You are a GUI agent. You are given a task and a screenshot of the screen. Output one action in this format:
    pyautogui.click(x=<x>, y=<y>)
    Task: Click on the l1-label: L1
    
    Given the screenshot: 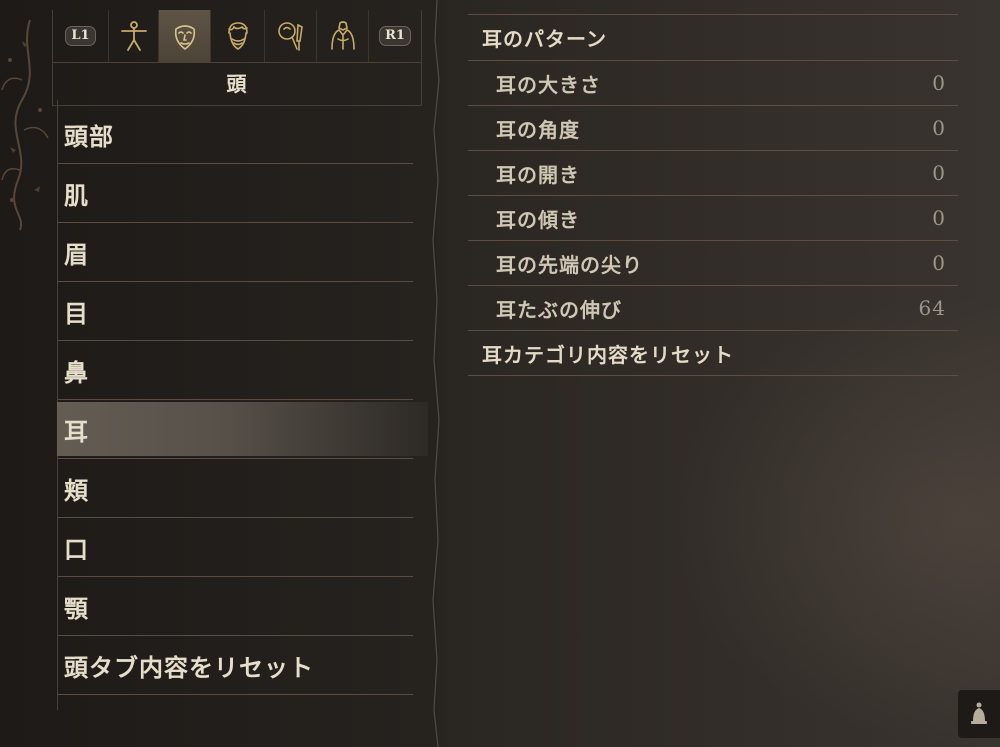 What is the action you would take?
    pyautogui.click(x=80, y=36)
    